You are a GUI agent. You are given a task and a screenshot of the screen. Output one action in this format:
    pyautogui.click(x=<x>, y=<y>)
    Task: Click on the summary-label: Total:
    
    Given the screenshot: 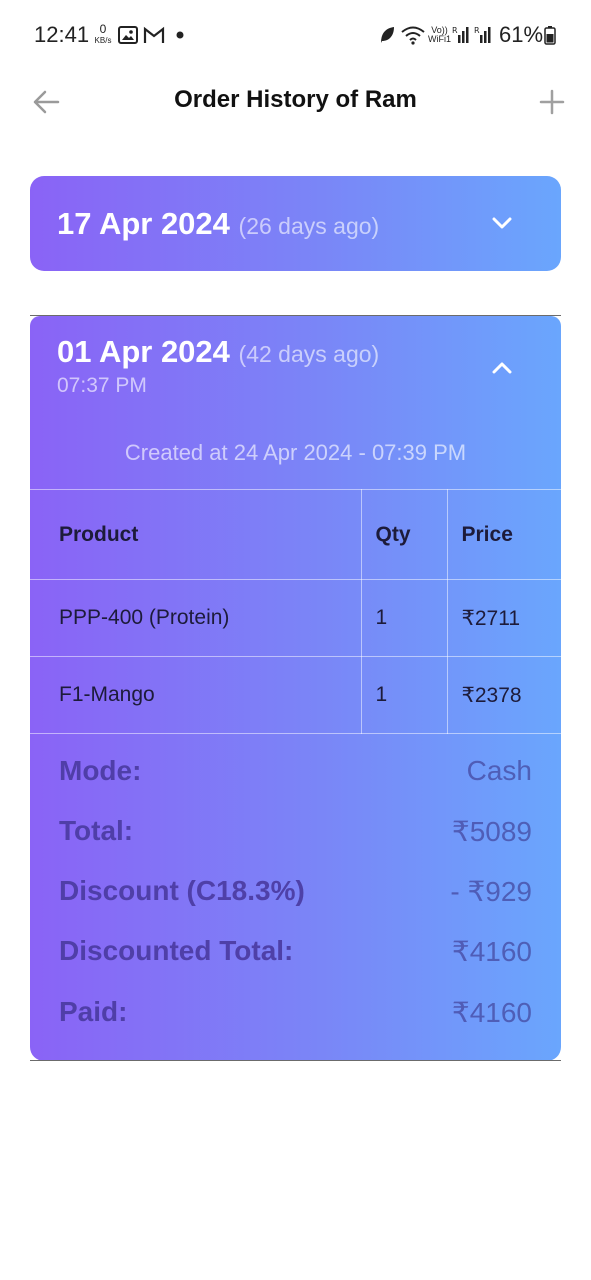 What is the action you would take?
    pyautogui.click(x=96, y=830)
    